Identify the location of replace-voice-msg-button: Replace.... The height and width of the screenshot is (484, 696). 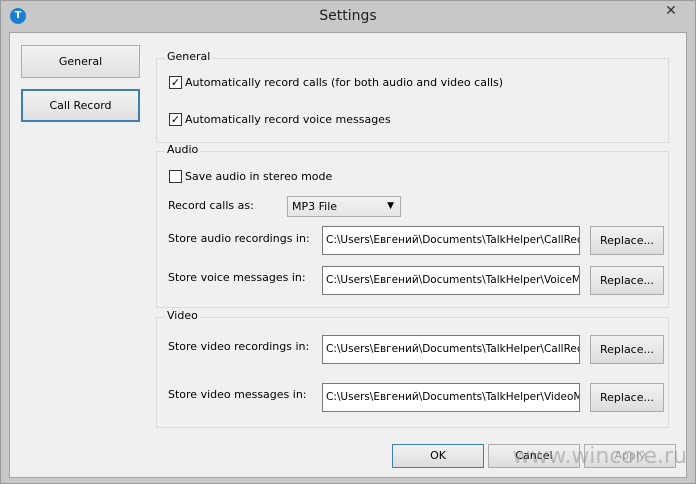
(627, 280).